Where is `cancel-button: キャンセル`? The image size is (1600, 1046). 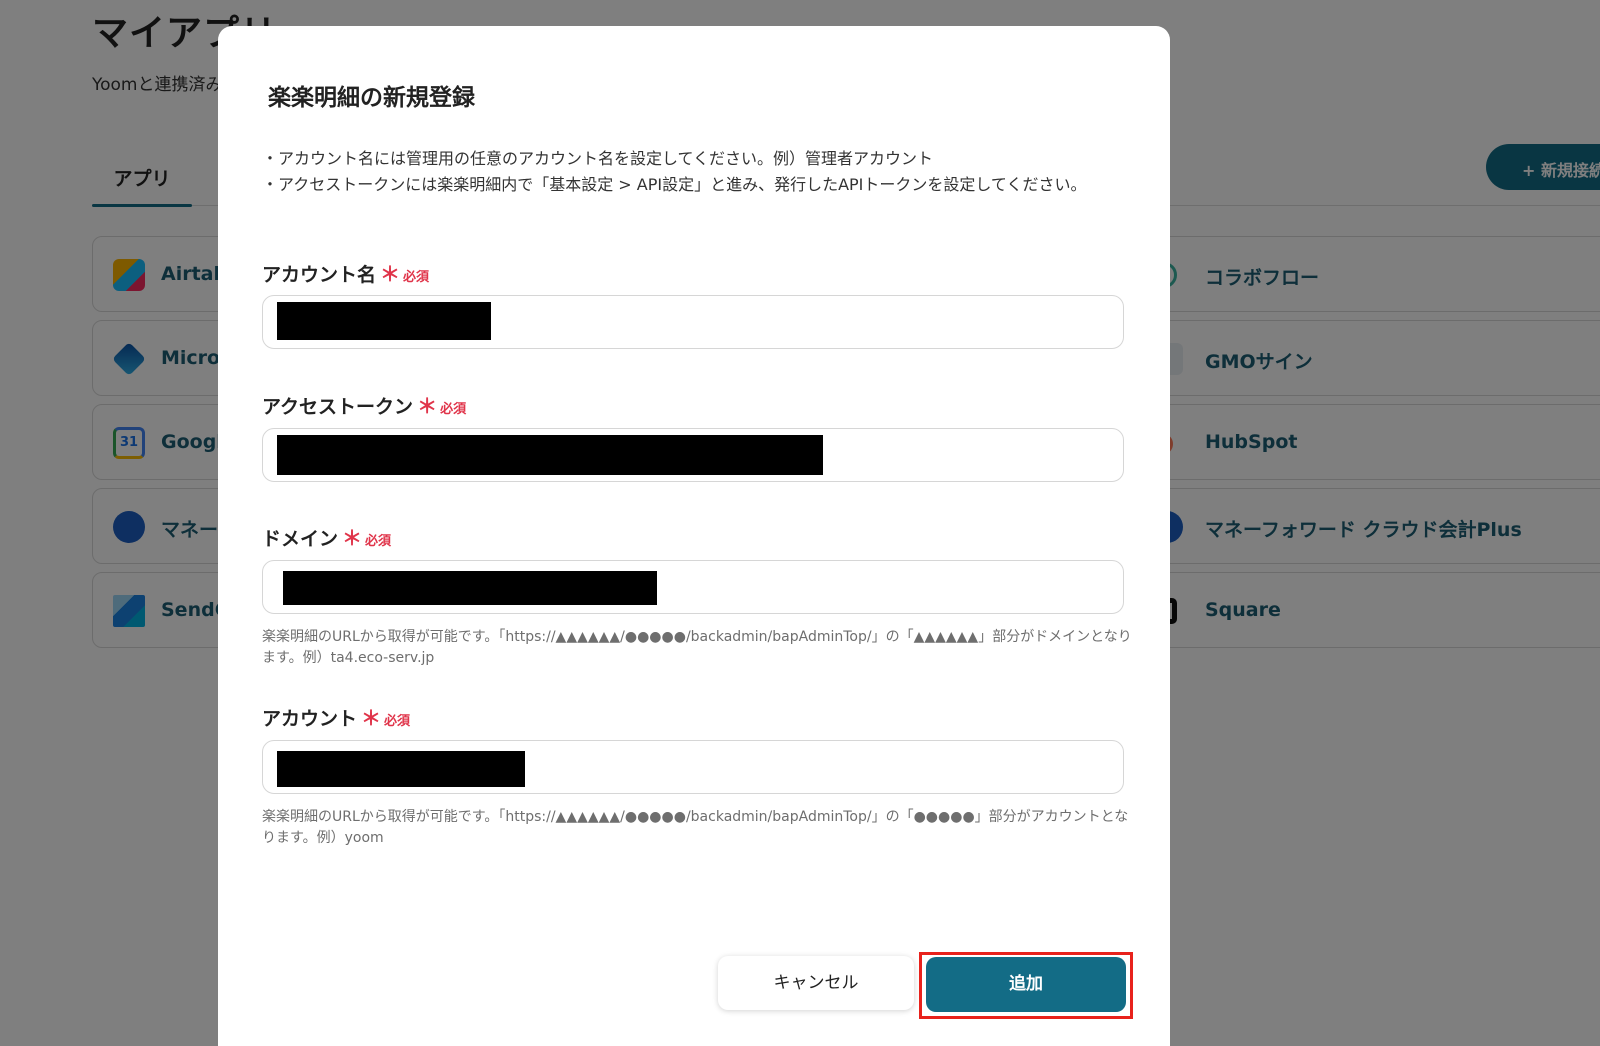
cancel-button: キャンセル is located at coordinates (816, 983).